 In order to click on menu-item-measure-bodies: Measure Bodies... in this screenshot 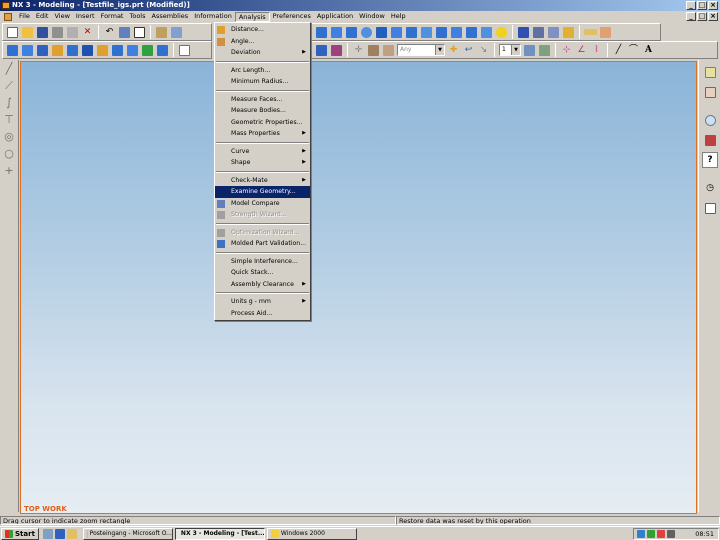, I will do `click(262, 111)`.